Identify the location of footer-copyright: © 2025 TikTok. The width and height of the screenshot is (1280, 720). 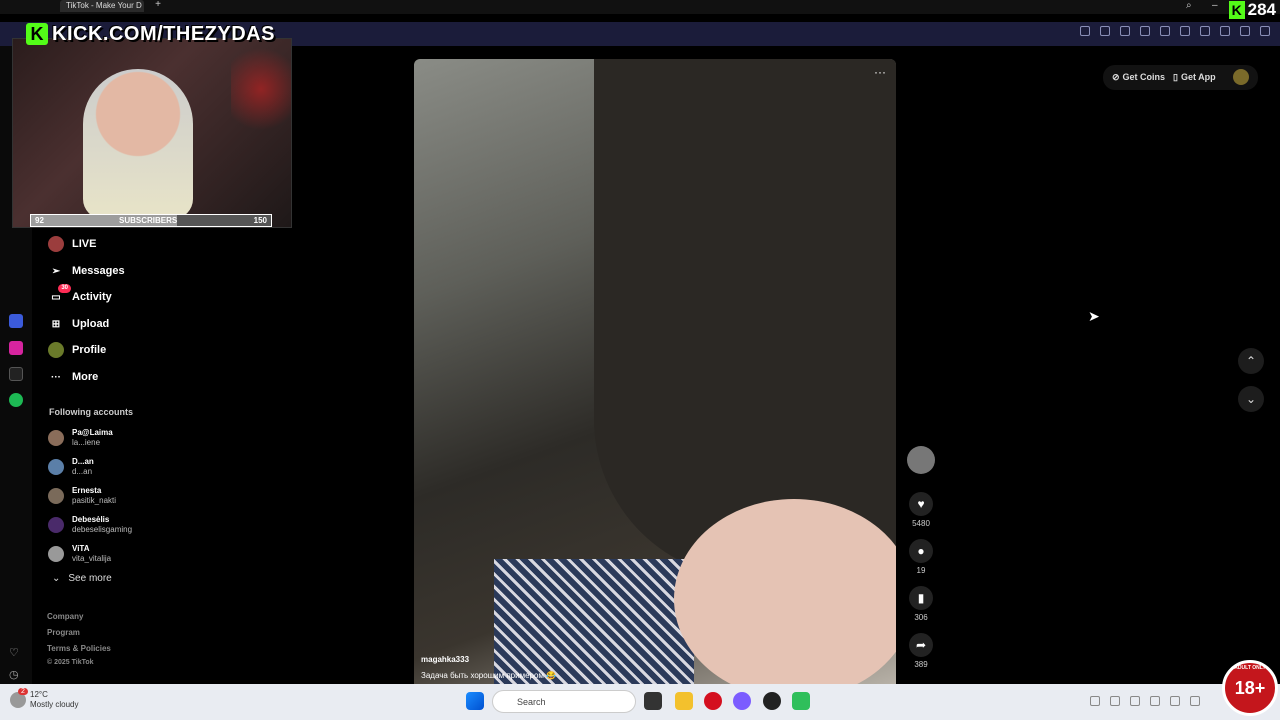
(70, 662).